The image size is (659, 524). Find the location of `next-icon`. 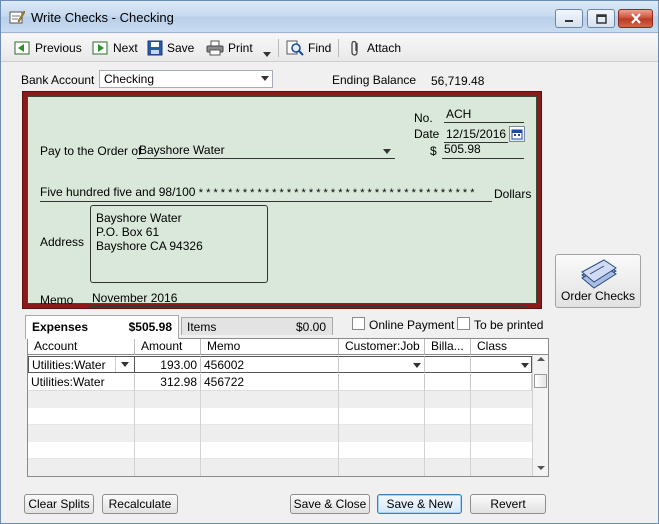

next-icon is located at coordinates (100, 48).